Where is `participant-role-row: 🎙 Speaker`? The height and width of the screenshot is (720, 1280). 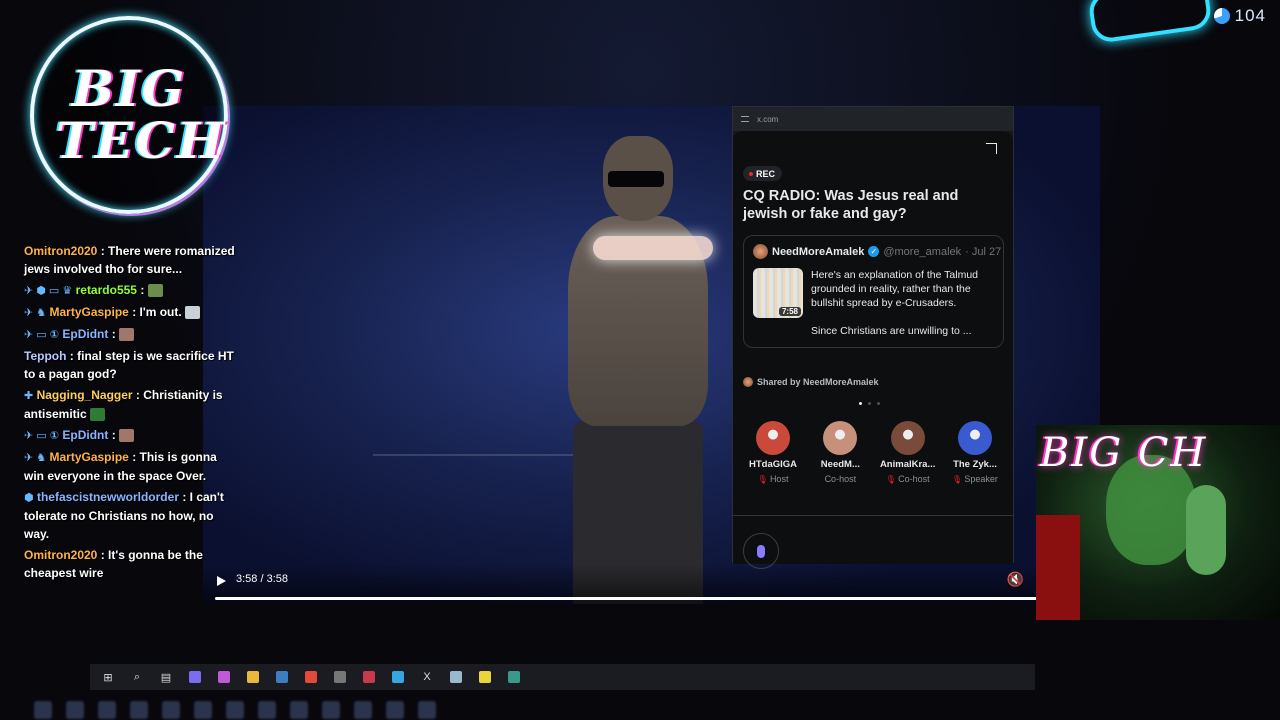 participant-role-row: 🎙 Speaker is located at coordinates (975, 479).